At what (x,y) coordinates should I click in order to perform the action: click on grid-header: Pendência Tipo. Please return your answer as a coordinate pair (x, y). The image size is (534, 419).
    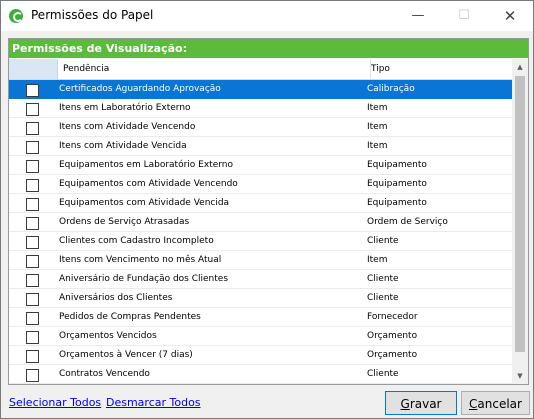
    Looking at the image, I should click on (260, 69).